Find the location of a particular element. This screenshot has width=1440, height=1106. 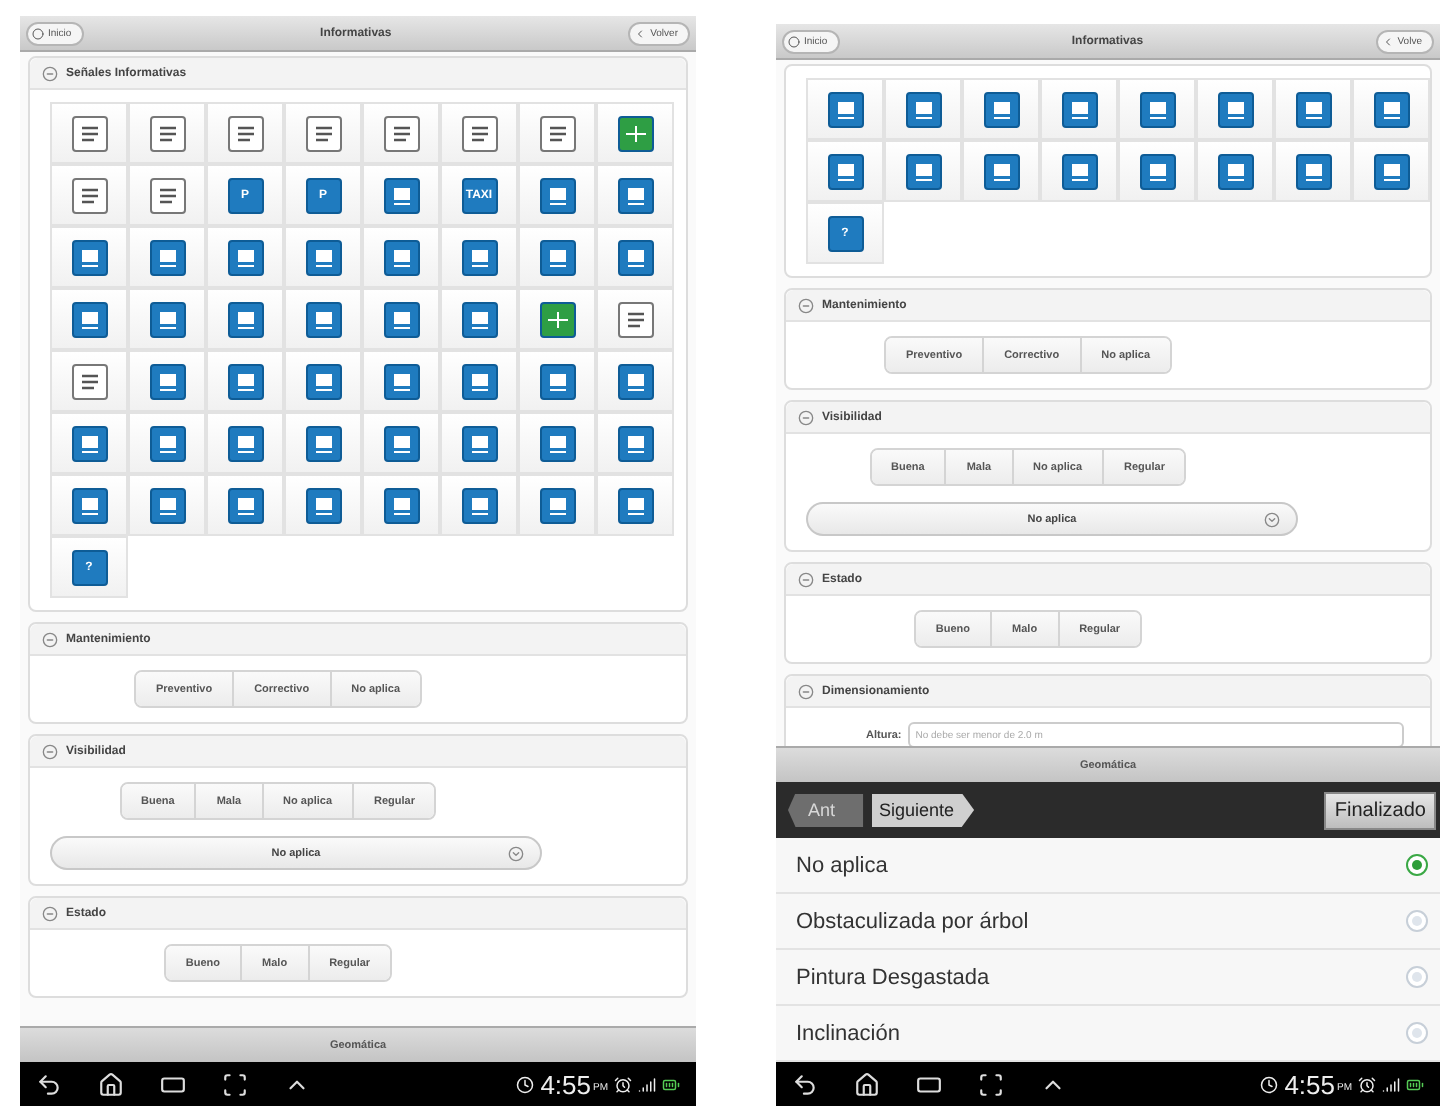

next-button: Siguiente is located at coordinates (923, 810).